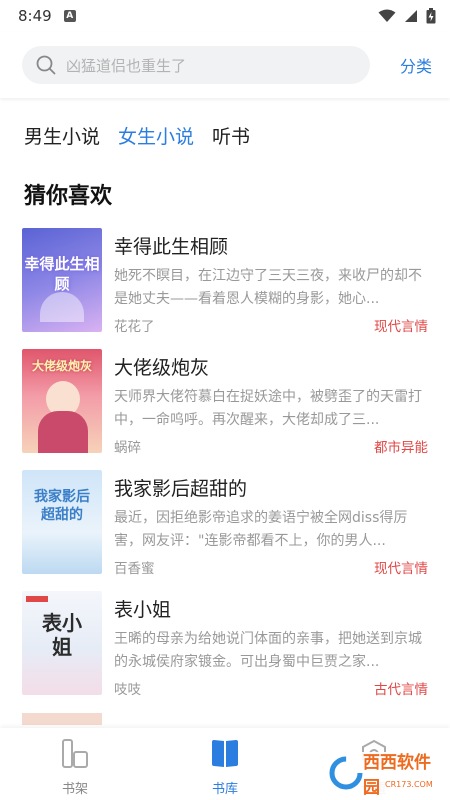 The height and width of the screenshot is (800, 450). Describe the element at coordinates (225, 753) in the screenshot. I see `library-icon` at that location.